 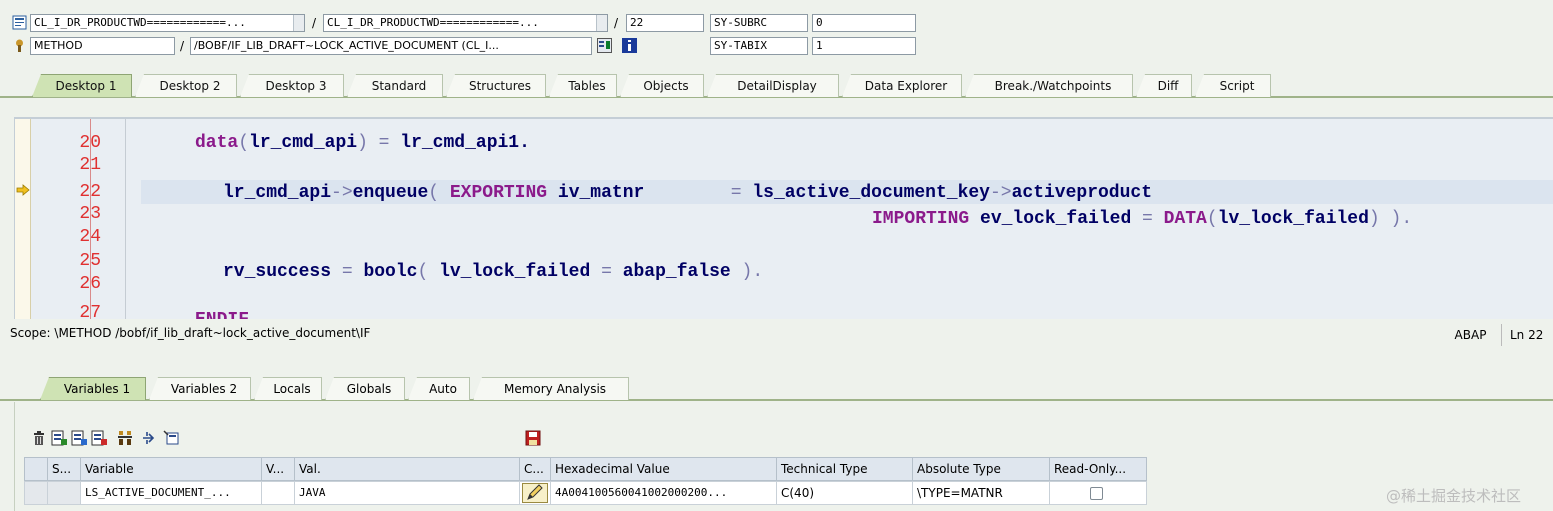 What do you see at coordinates (186, 85) in the screenshot?
I see `tab-desktop-2: Desktop 2` at bounding box center [186, 85].